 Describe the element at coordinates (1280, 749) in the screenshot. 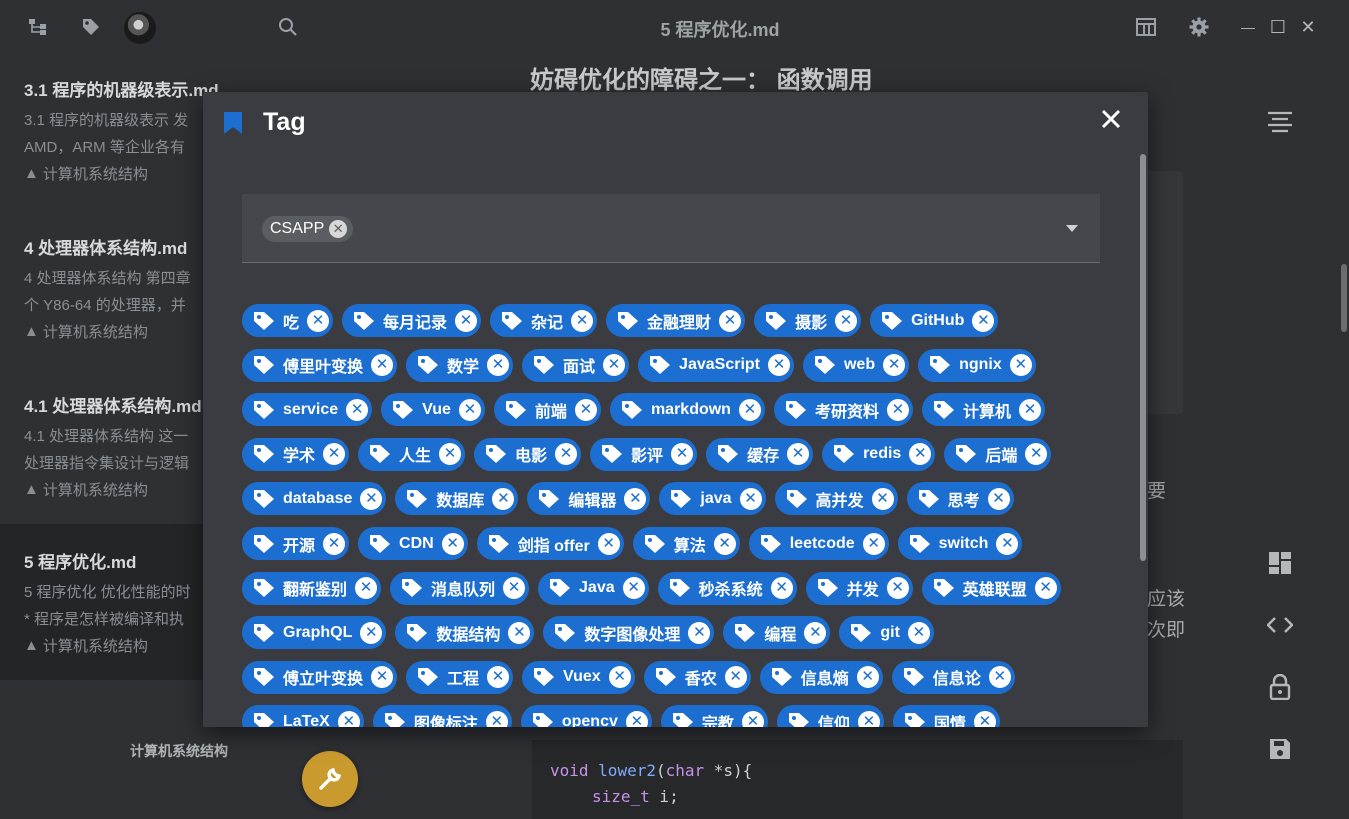

I see `save-icon` at that location.